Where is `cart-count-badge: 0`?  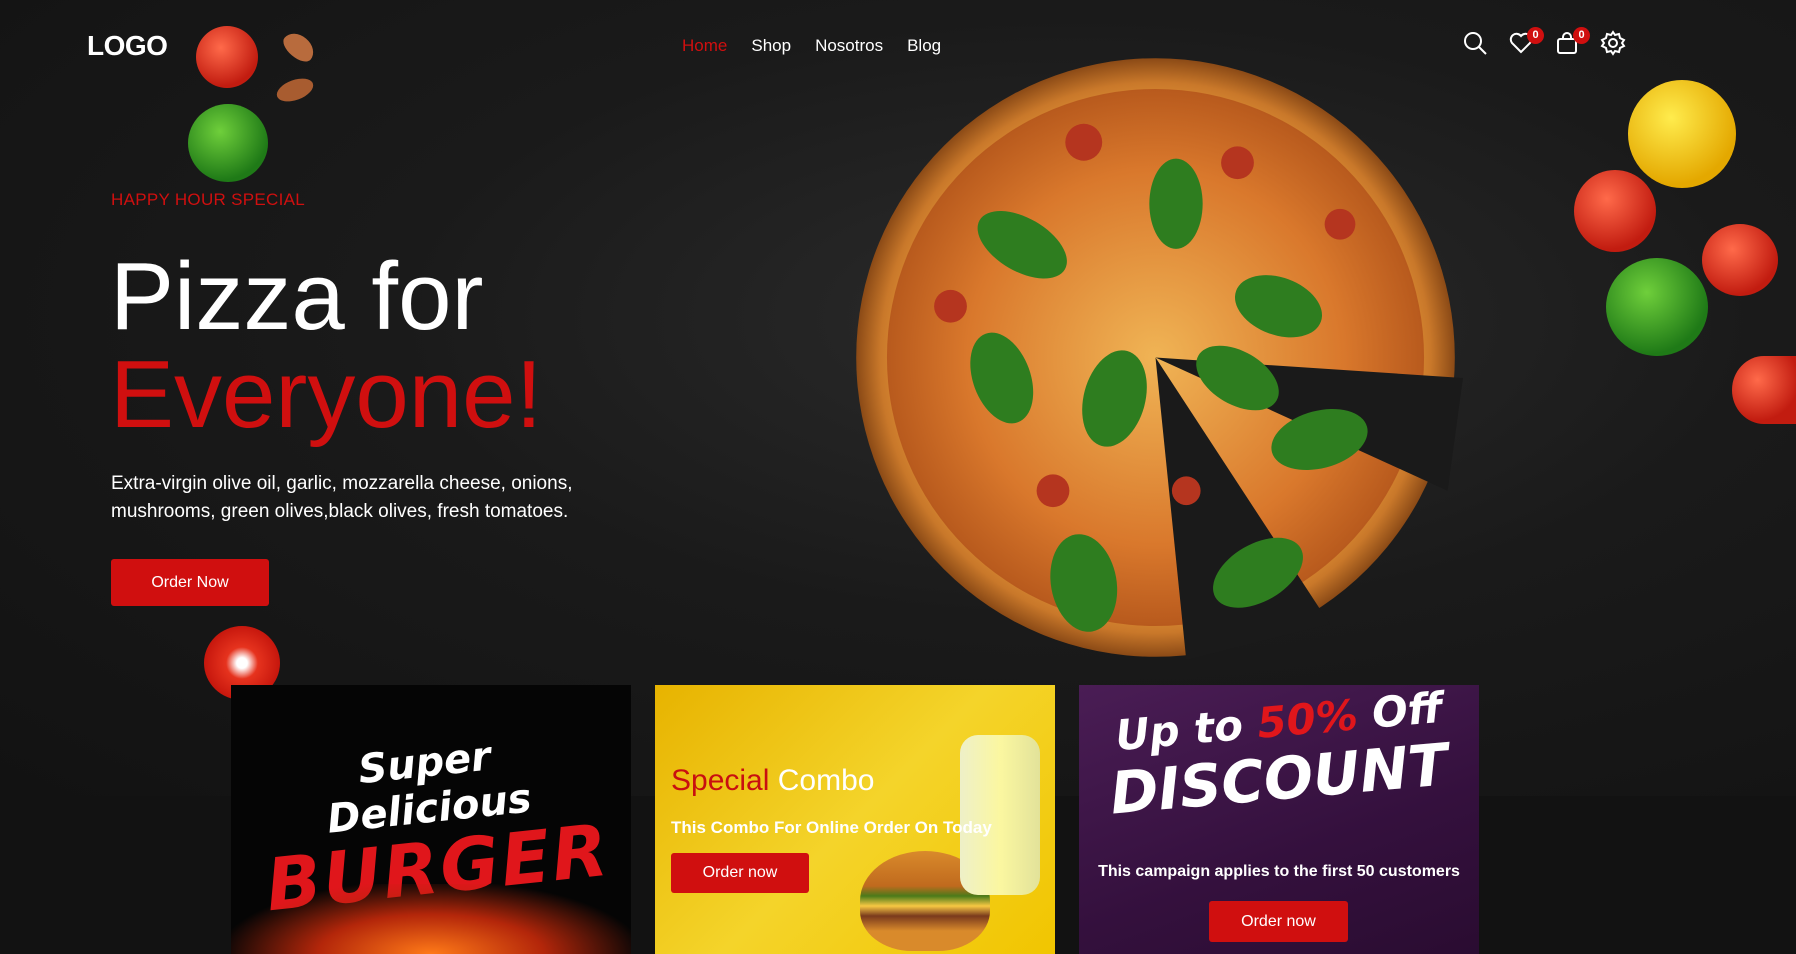
cart-count-badge: 0 is located at coordinates (1581, 35).